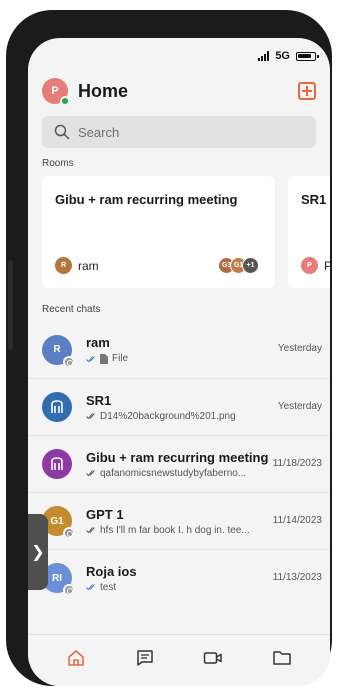 This screenshot has width=338, height=690. What do you see at coordinates (297, 577) in the screenshot?
I see `chat-time: 11/13/2023` at bounding box center [297, 577].